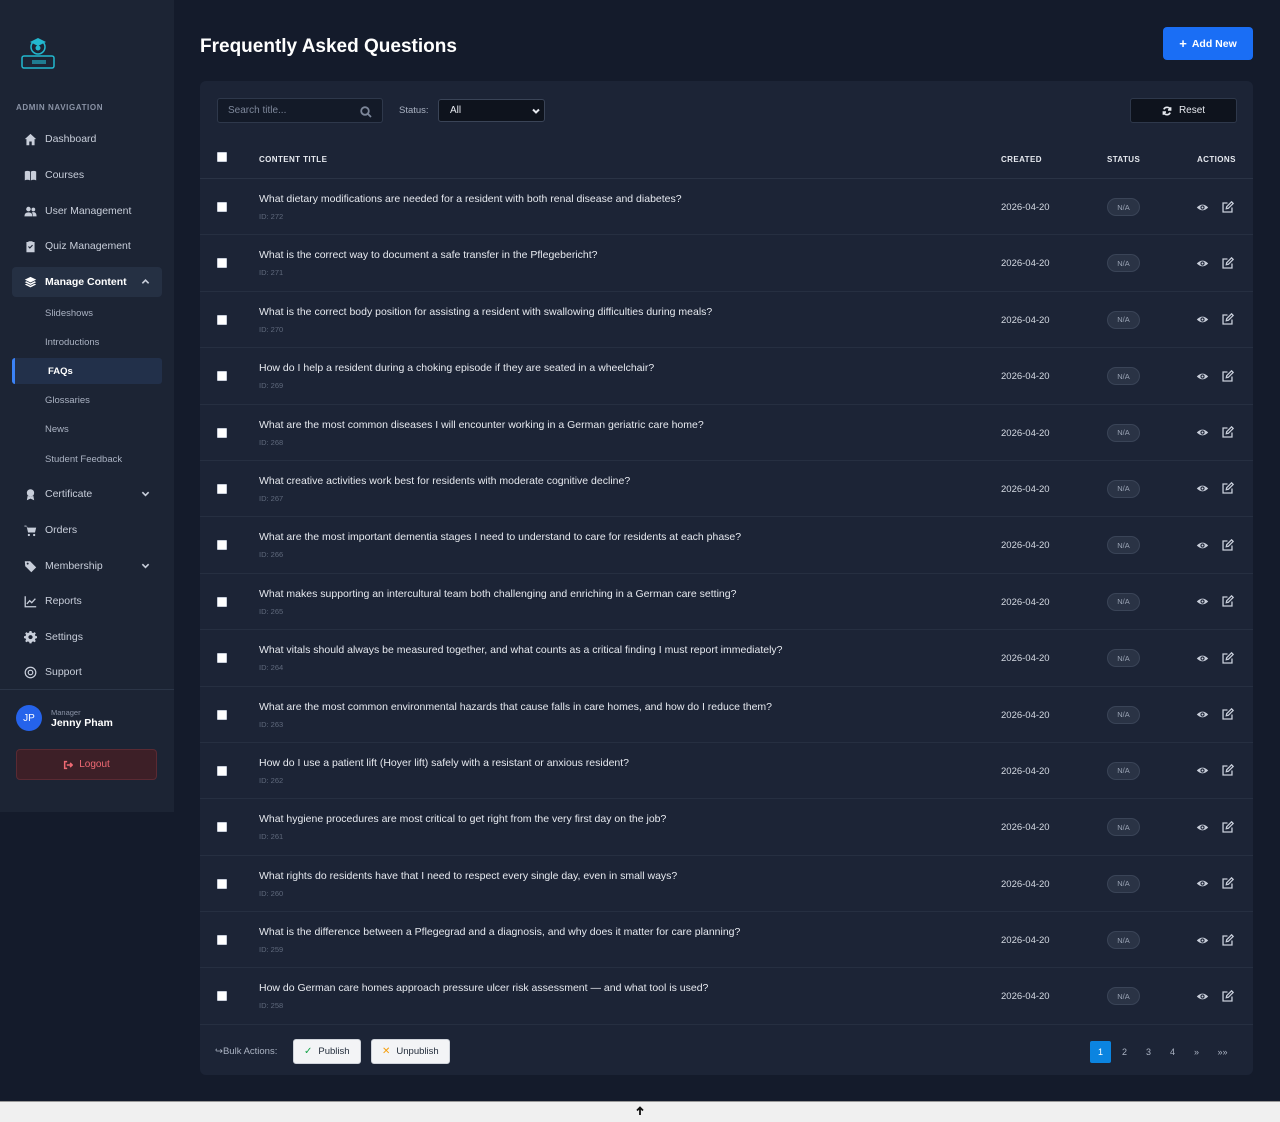  Describe the element at coordinates (87, 342) in the screenshot. I see `sidebar-subitem-introductions: Introductions` at that location.